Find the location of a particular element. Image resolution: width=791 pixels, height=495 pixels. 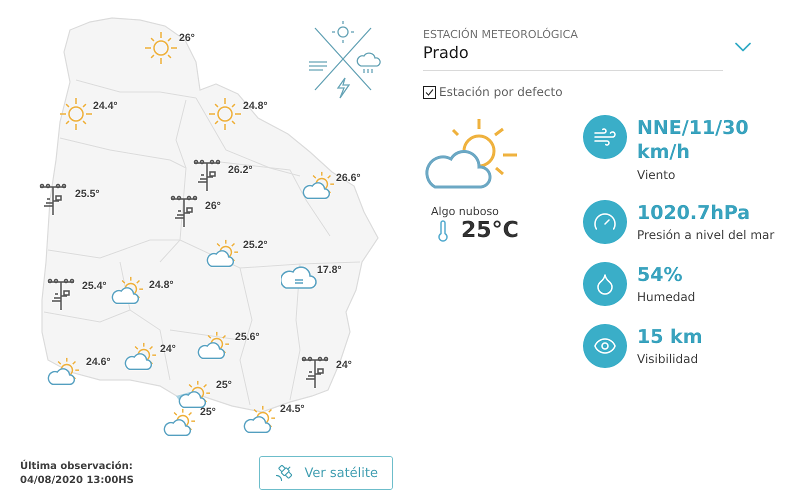

stat-label: Humedad is located at coordinates (666, 297).